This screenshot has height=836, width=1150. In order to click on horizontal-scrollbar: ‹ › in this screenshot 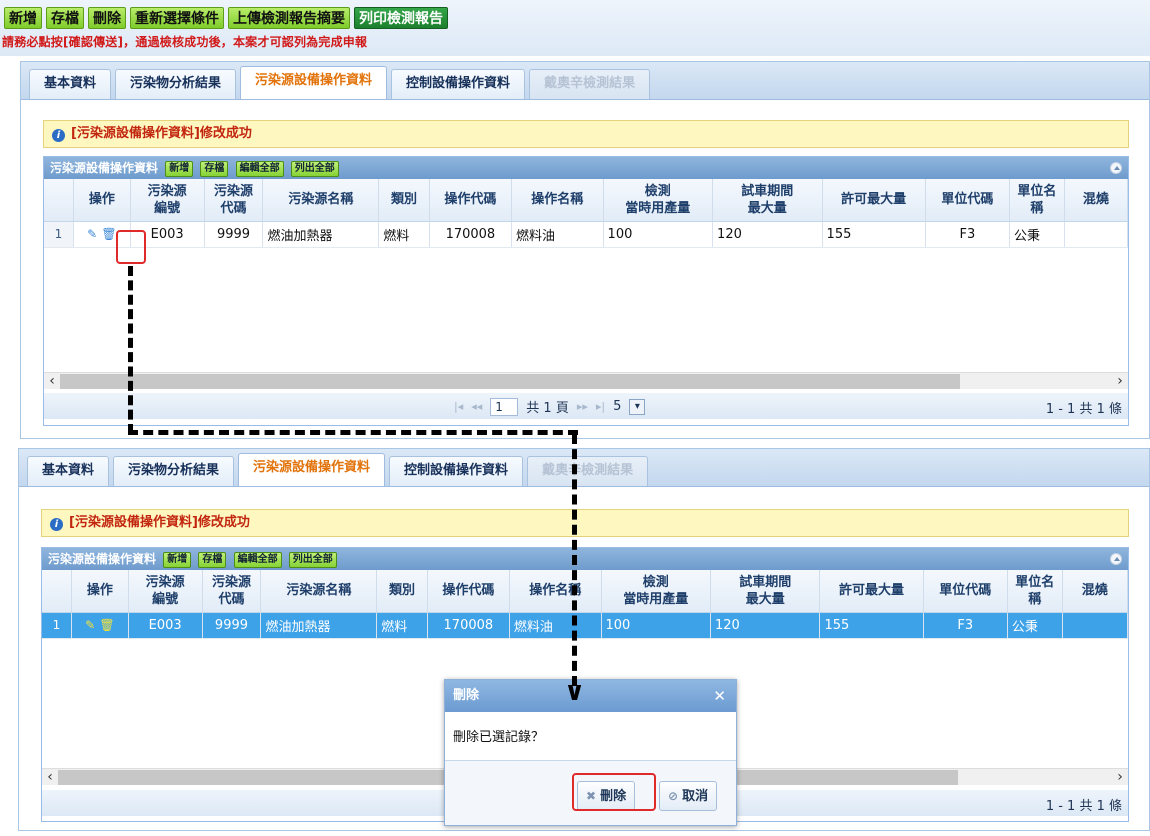, I will do `click(586, 380)`.